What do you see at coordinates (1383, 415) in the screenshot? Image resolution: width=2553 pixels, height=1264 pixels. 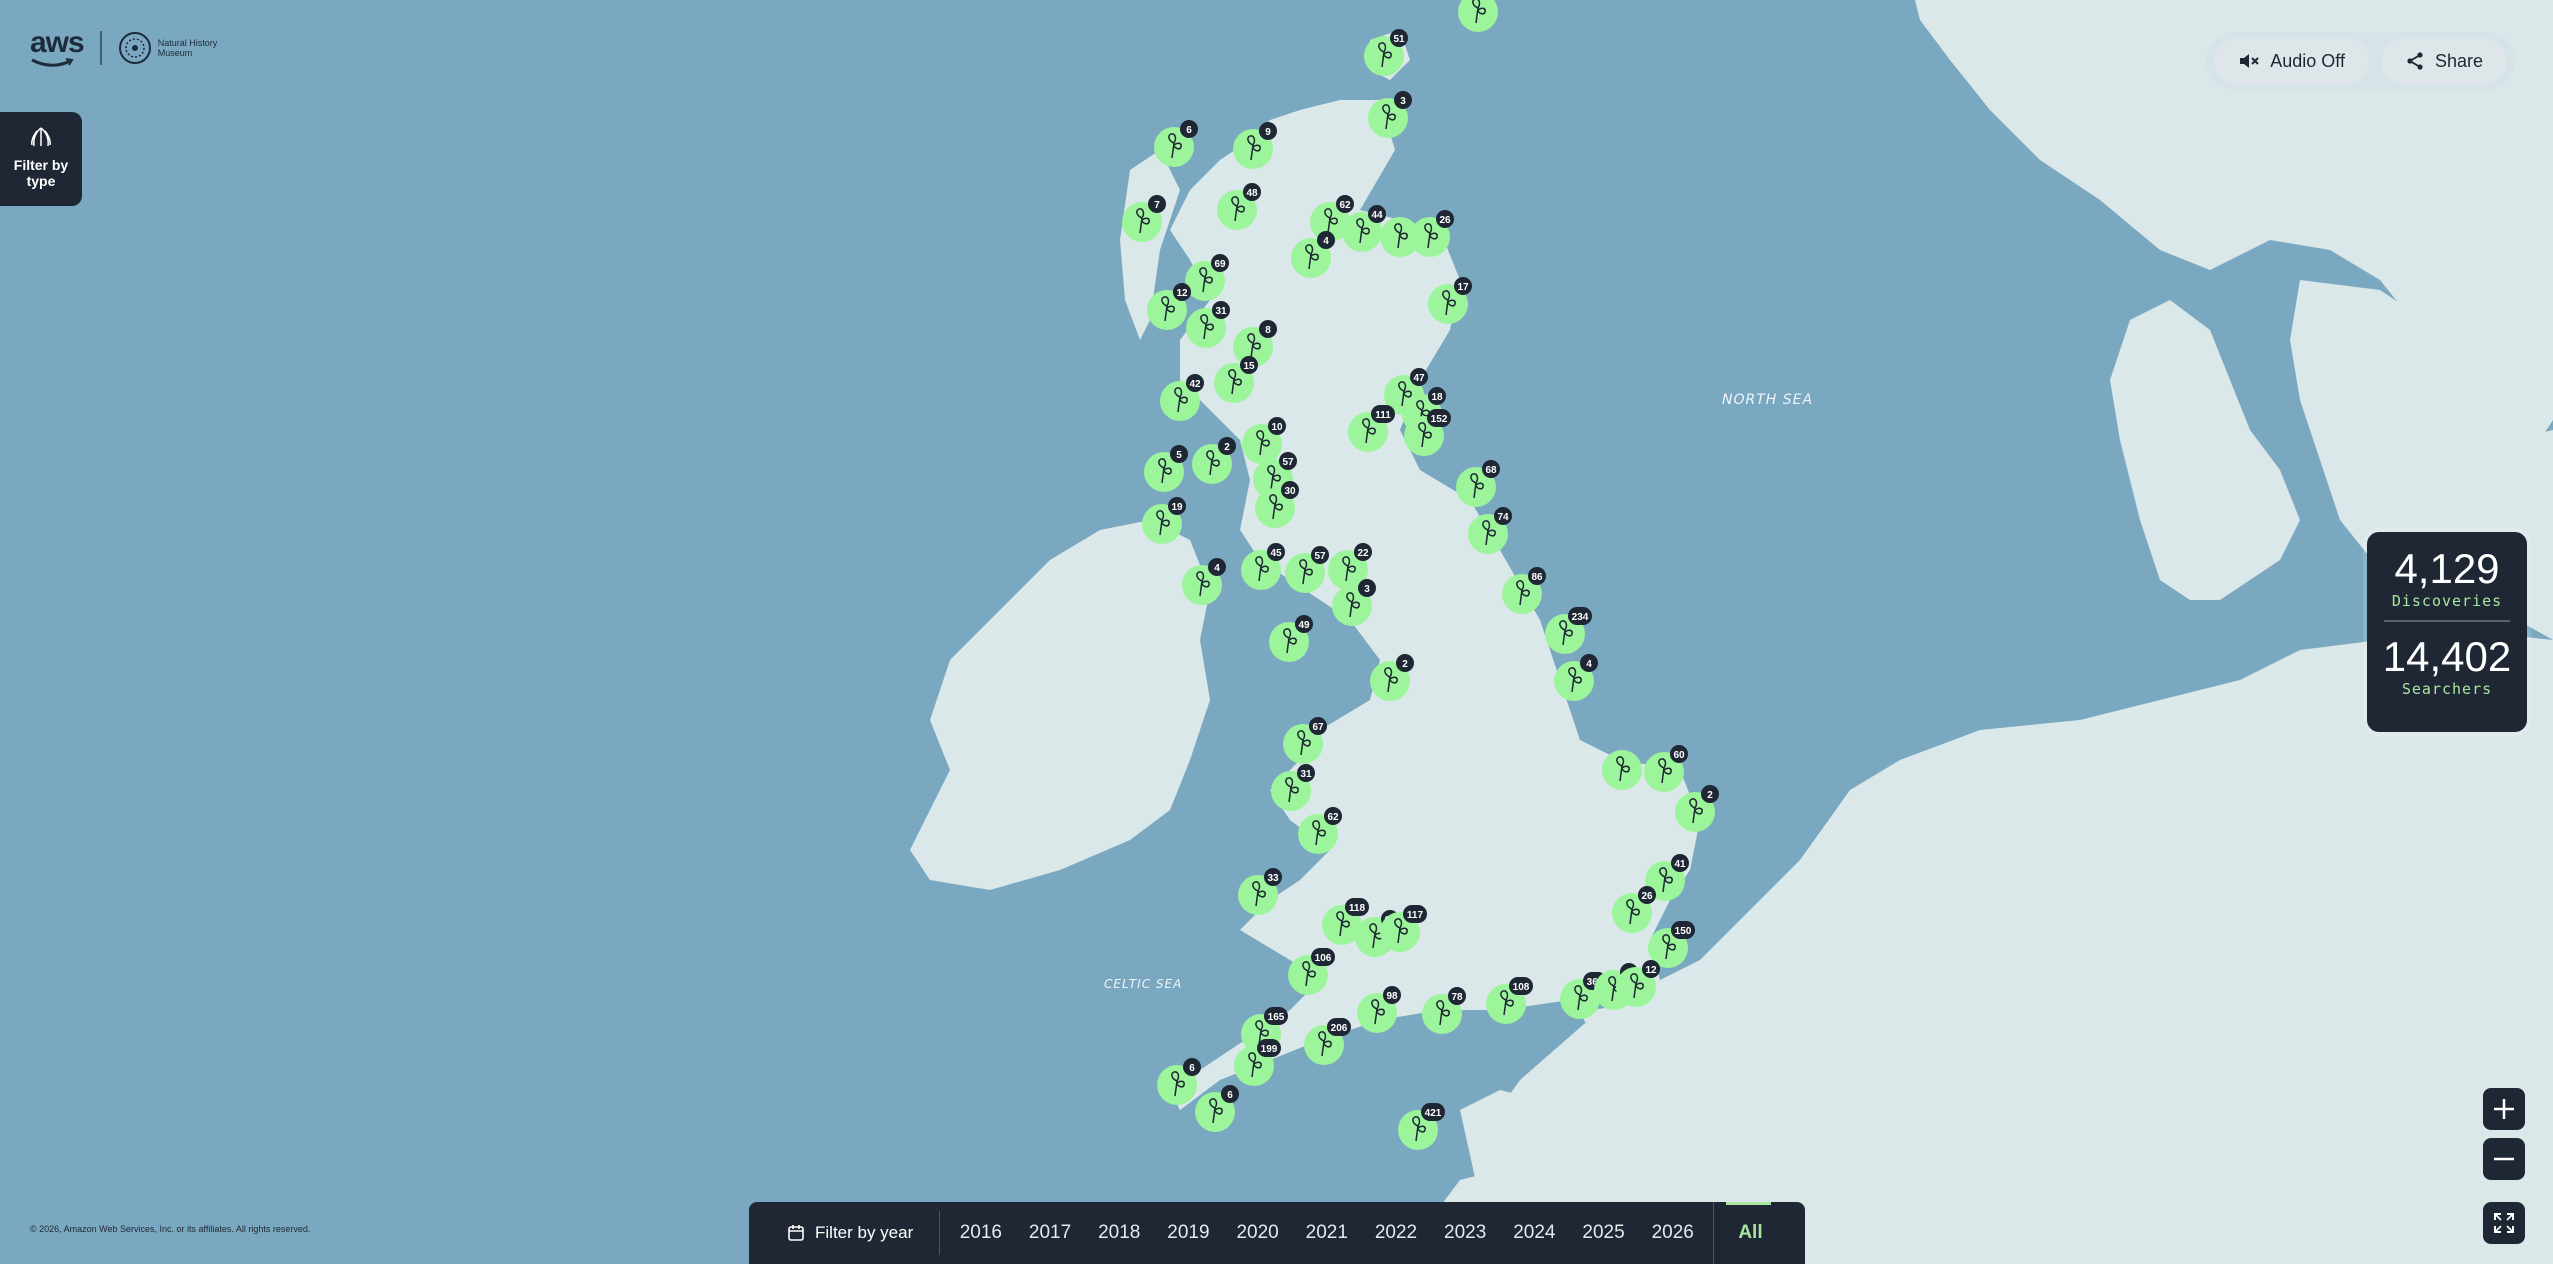 I see `marker-count: 111` at bounding box center [1383, 415].